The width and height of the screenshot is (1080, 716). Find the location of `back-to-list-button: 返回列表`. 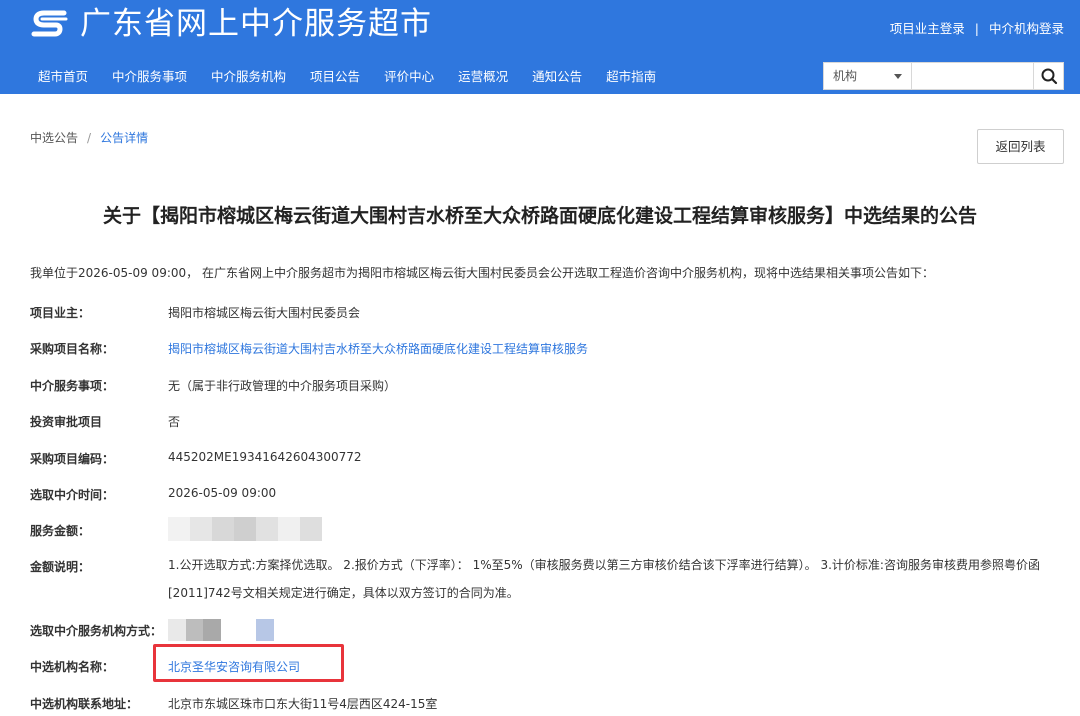

back-to-list-button: 返回列表 is located at coordinates (1020, 146).